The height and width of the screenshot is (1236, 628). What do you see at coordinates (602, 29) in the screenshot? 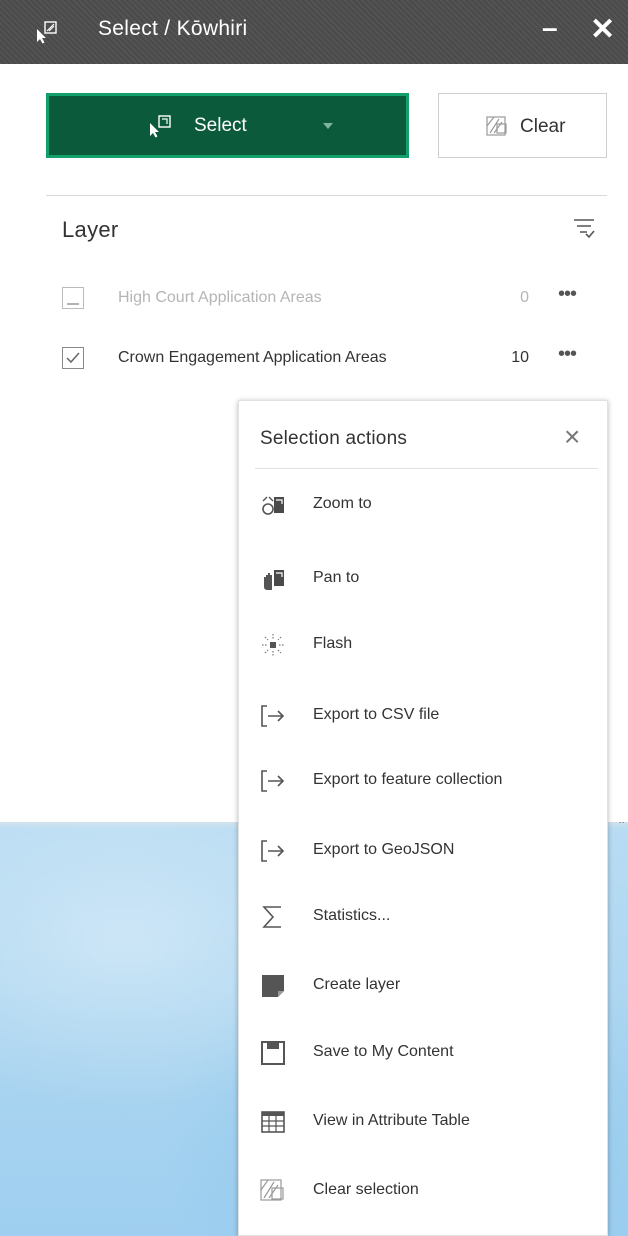
I see `close-button: ✕` at bounding box center [602, 29].